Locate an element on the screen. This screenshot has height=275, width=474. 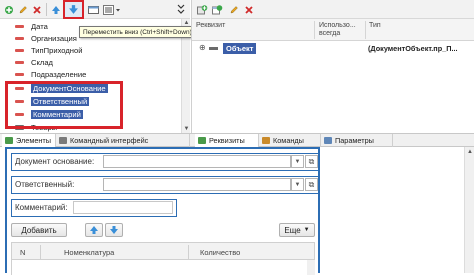
scroll-up-icon: ▲ is located at coordinates (470, 152).